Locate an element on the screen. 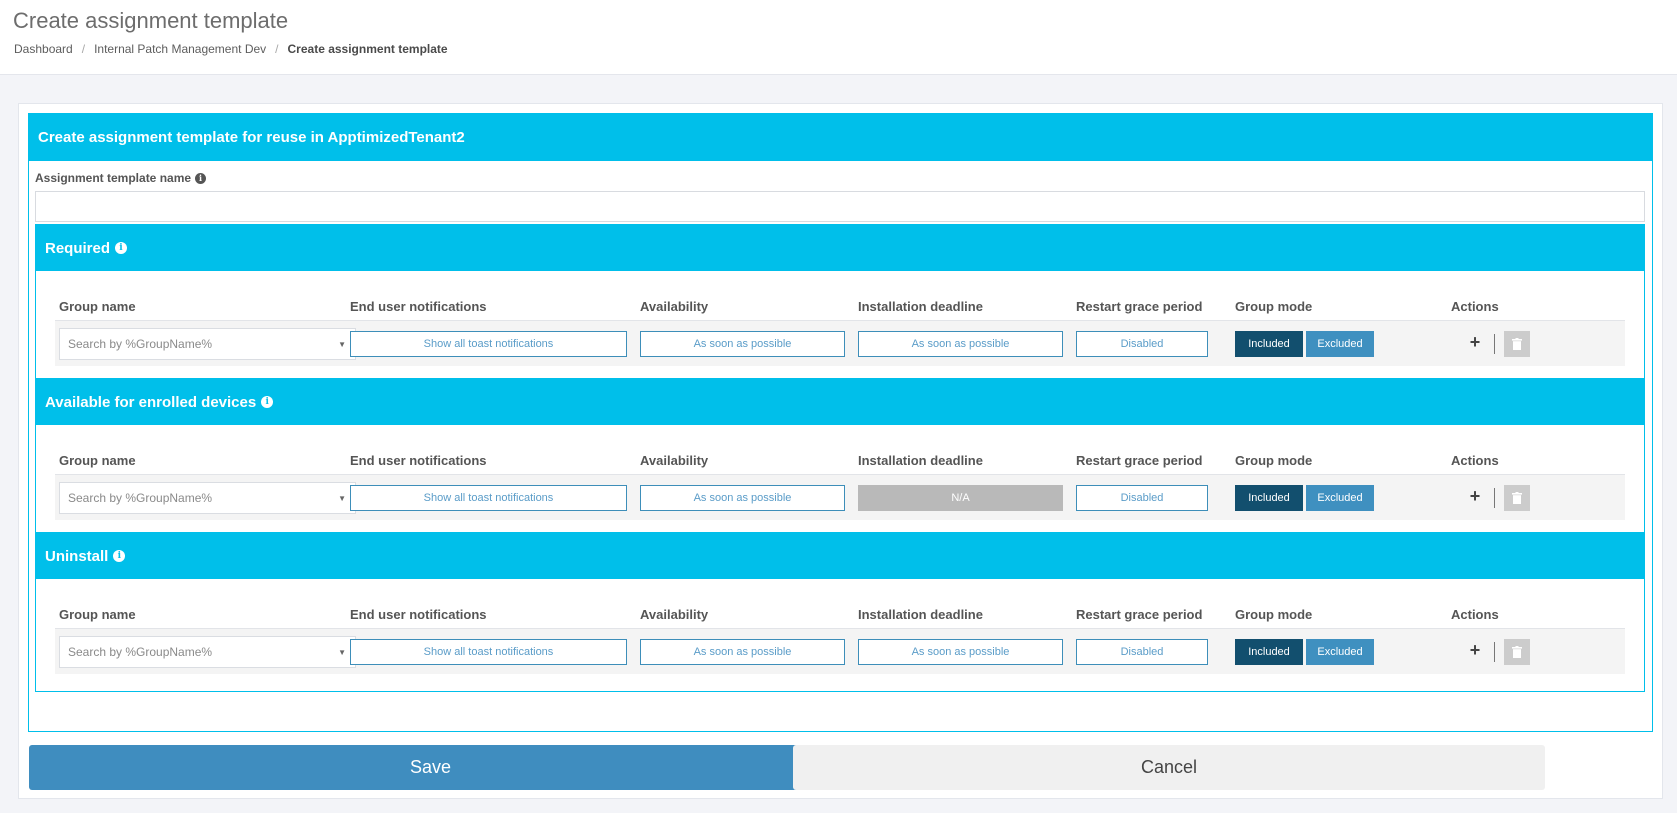  template-name-label-text: Assignment template name is located at coordinates (113, 178).